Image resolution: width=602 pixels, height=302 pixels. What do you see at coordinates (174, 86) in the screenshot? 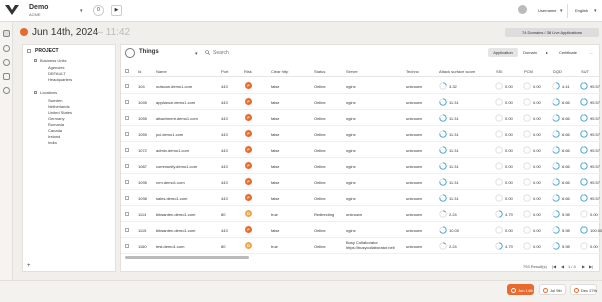
I see `cell-name: outscan.demo1.com` at bounding box center [174, 86].